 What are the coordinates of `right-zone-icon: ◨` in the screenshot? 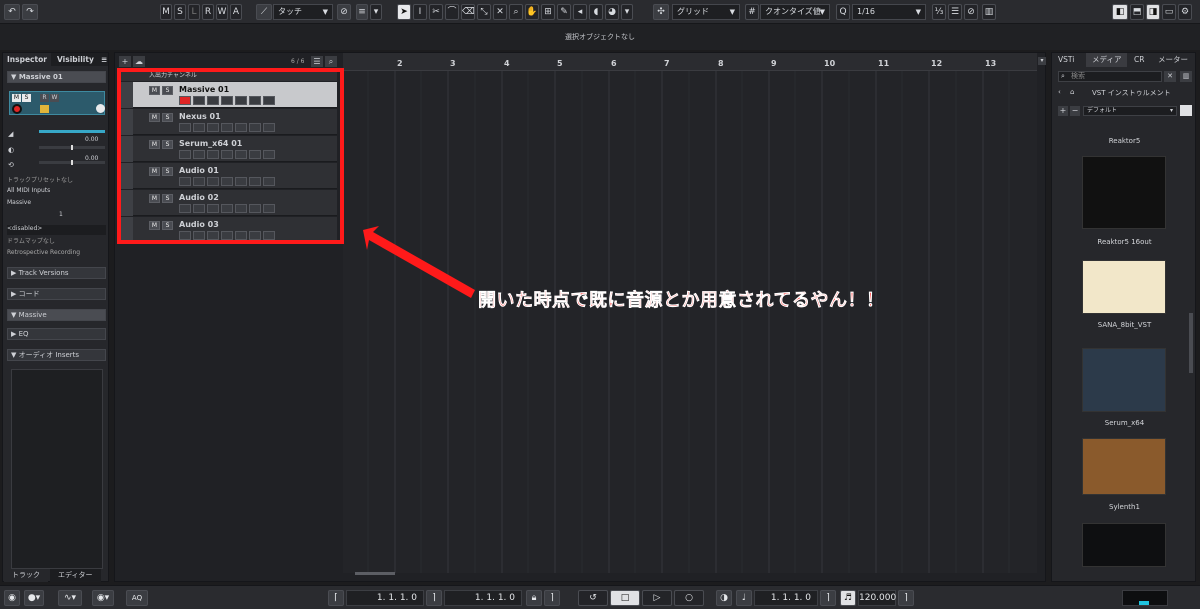 It's located at (1153, 12).